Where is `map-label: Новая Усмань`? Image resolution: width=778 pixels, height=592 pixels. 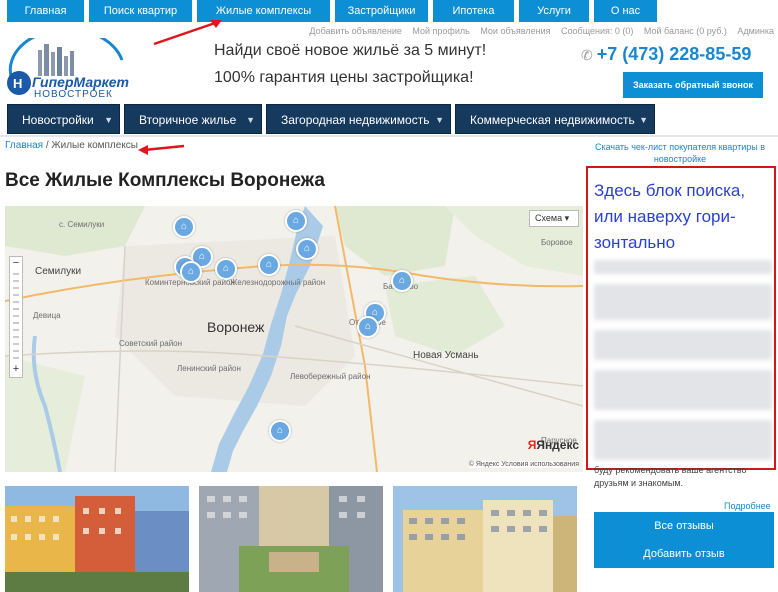
map-label: Новая Усмань is located at coordinates (446, 355).